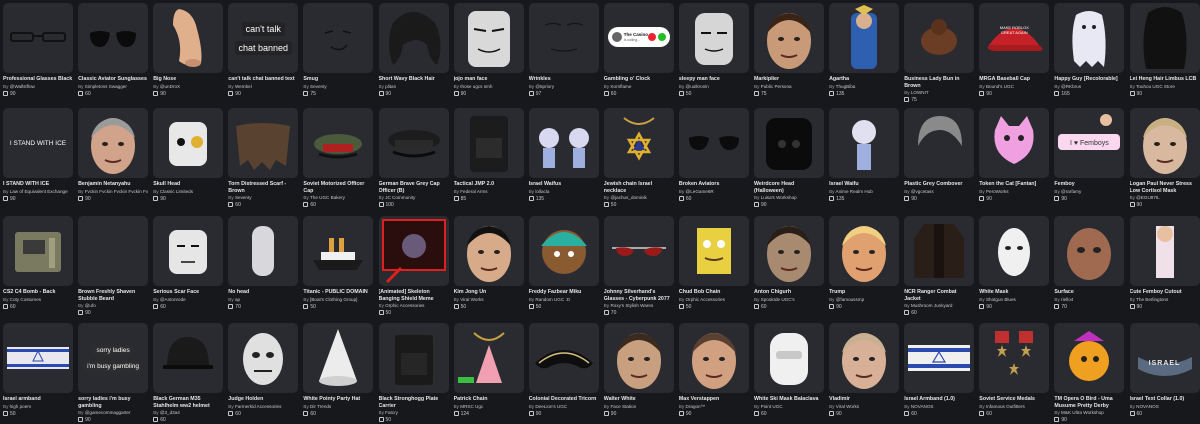 Image resolution: width=1200 pixels, height=424 pixels. Describe the element at coordinates (1014, 399) in the screenshot. I see `item-name: Soviet Service Medals` at that location.